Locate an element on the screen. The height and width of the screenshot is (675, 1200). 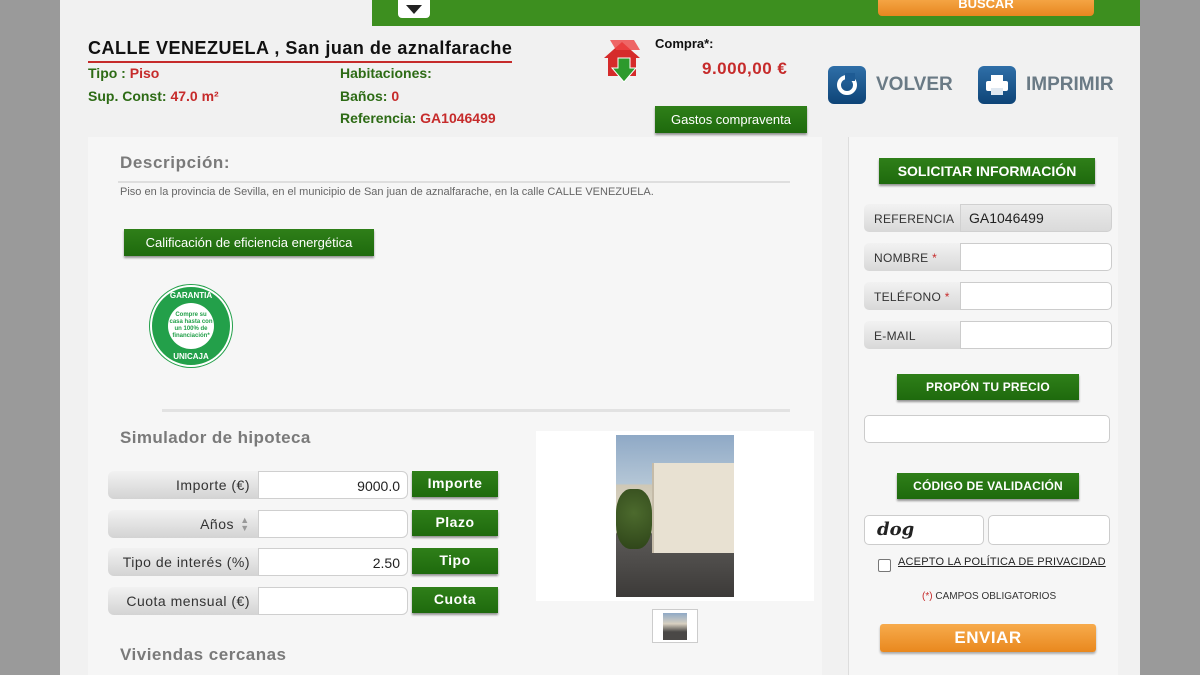
property-reference: Referencia: GA1046499 is located at coordinates (418, 118).